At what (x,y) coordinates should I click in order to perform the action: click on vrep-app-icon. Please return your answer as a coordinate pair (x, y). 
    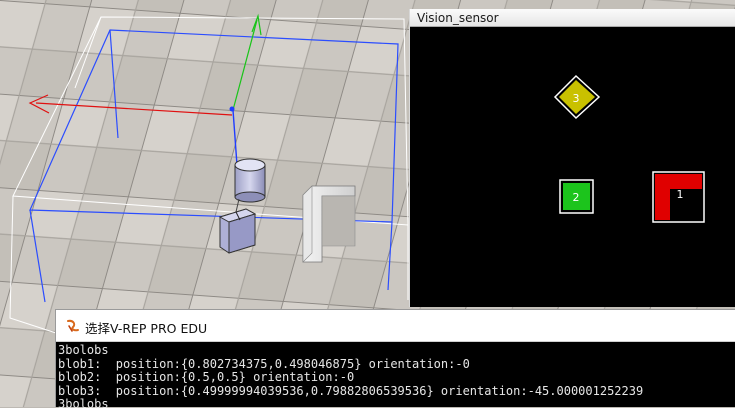
    Looking at the image, I should click on (73, 325).